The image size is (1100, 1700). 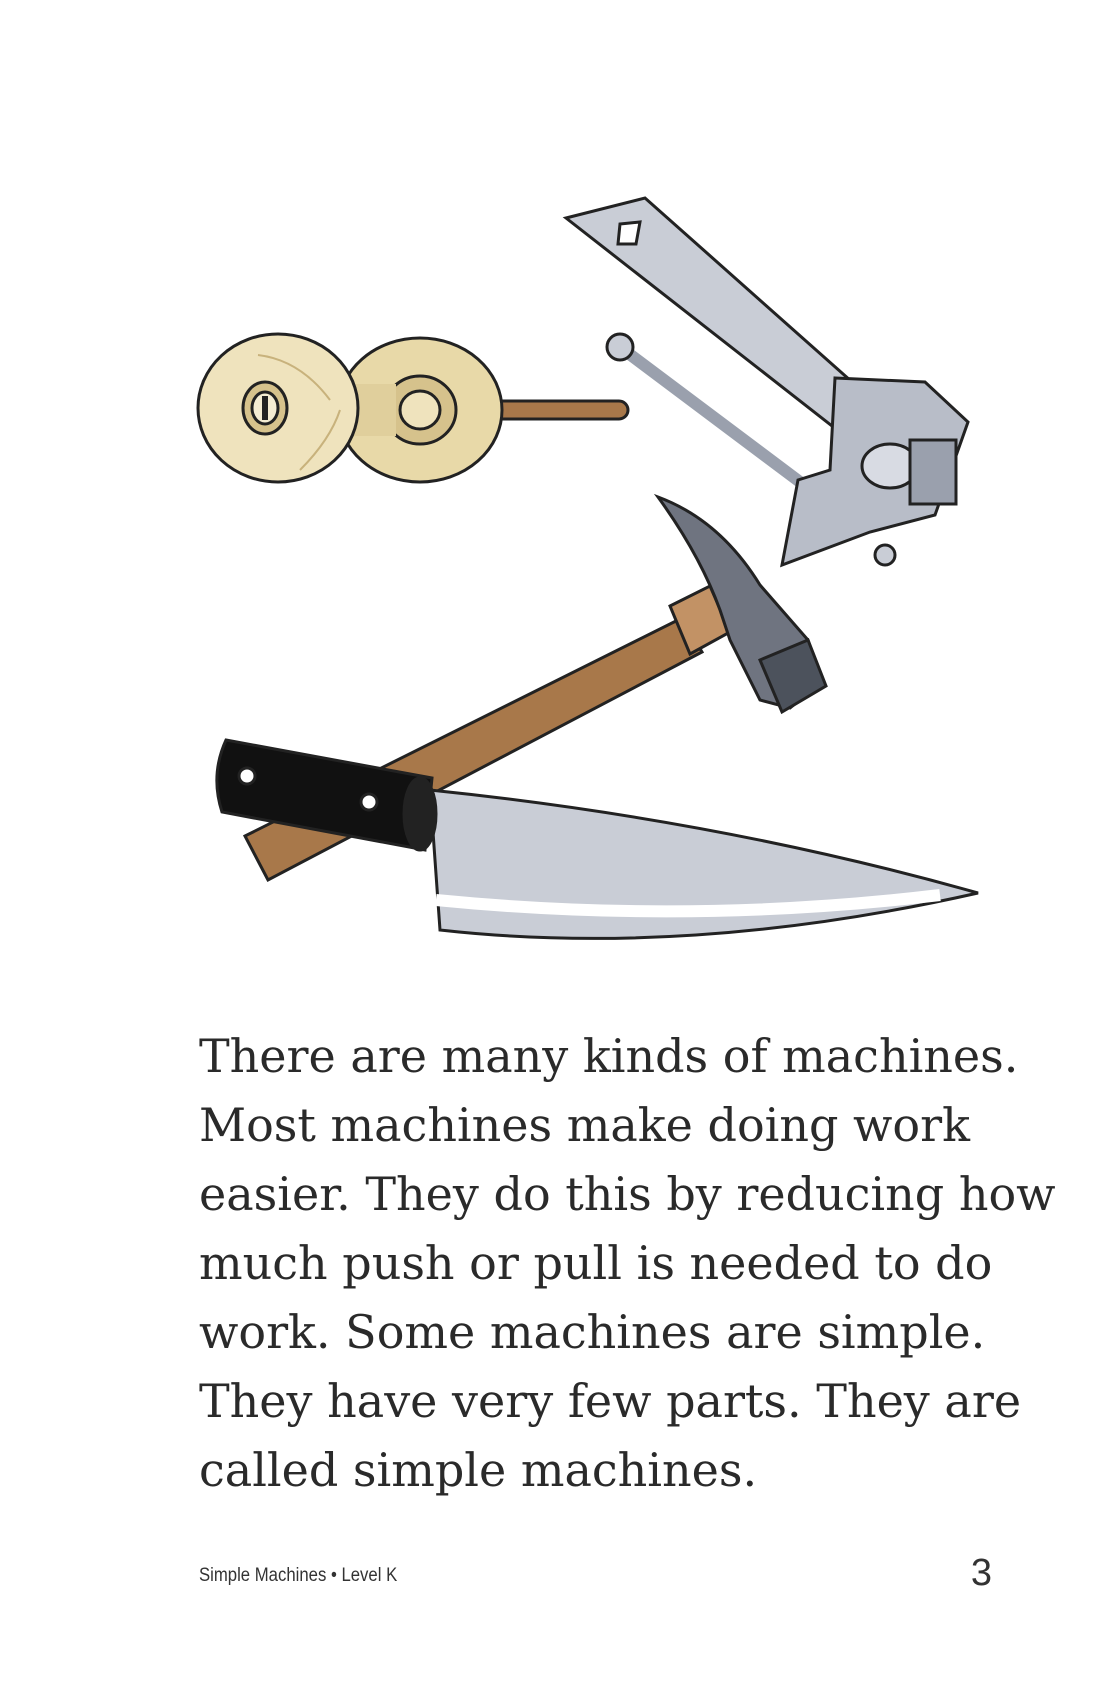 What do you see at coordinates (478, 1470) in the screenshot?
I see `body-line: called simple machines.` at bounding box center [478, 1470].